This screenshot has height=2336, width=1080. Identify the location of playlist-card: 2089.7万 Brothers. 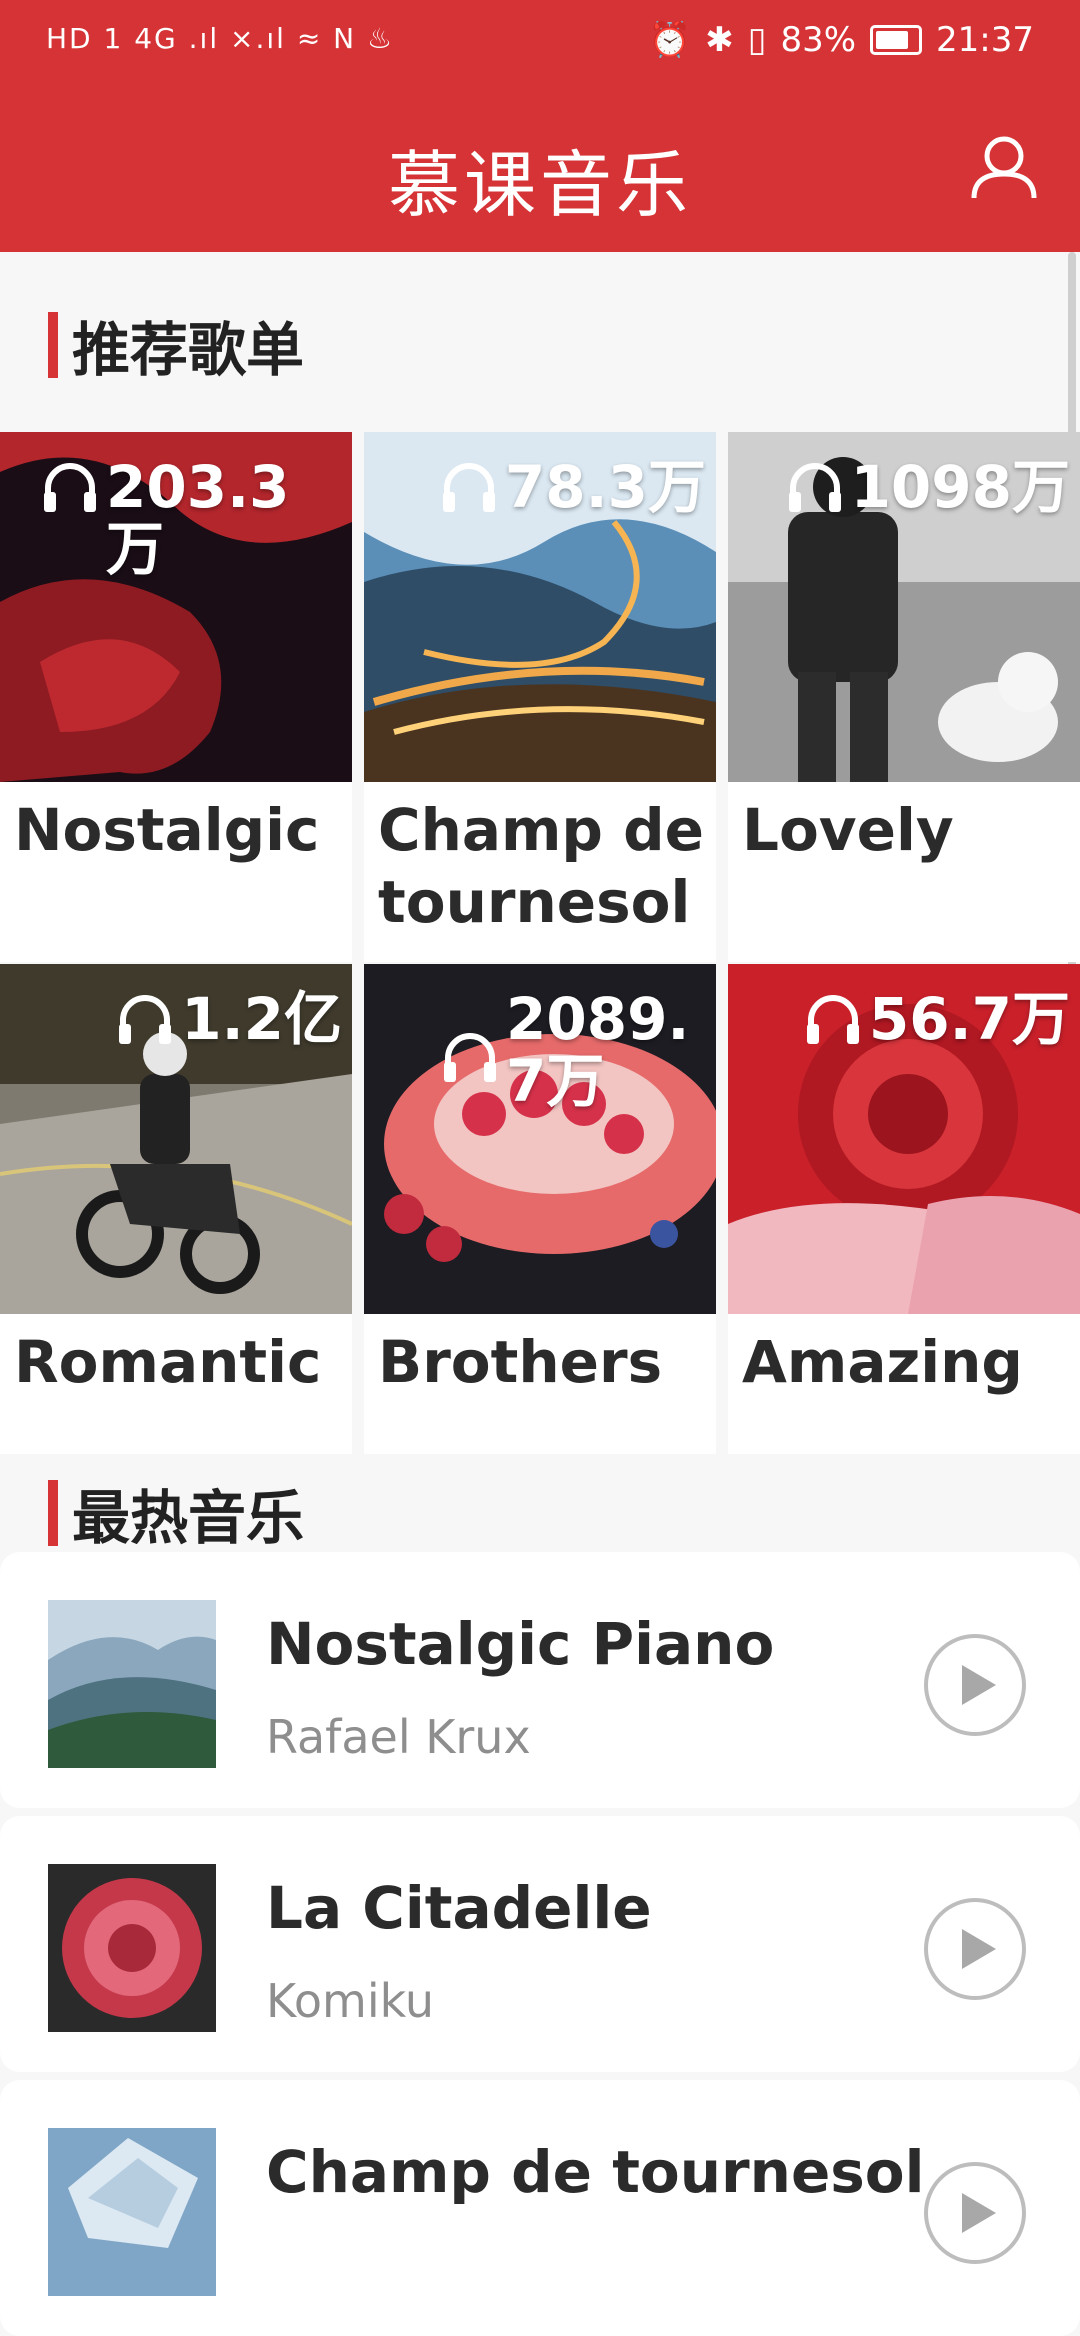
(540, 1209).